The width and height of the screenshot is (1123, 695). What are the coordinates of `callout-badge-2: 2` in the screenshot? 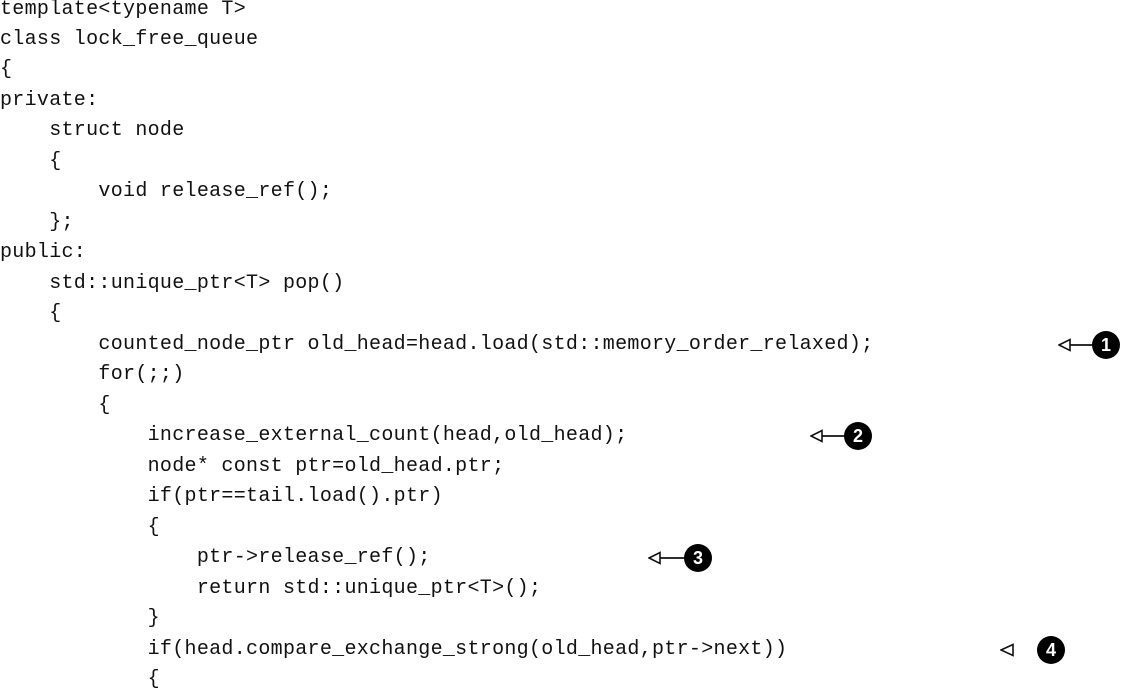 It's located at (858, 436).